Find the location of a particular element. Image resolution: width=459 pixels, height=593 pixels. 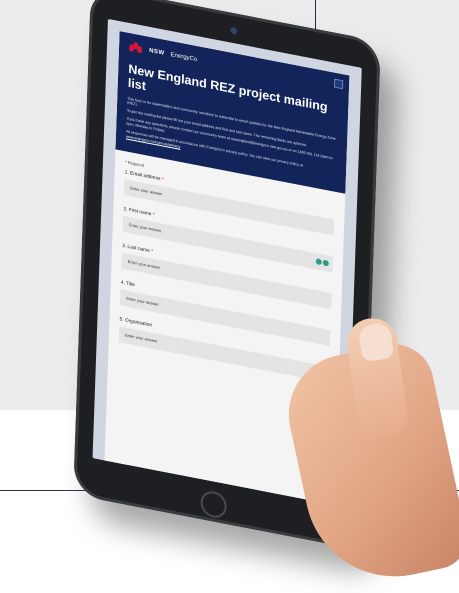

brand-nsw: NSW is located at coordinates (156, 52).